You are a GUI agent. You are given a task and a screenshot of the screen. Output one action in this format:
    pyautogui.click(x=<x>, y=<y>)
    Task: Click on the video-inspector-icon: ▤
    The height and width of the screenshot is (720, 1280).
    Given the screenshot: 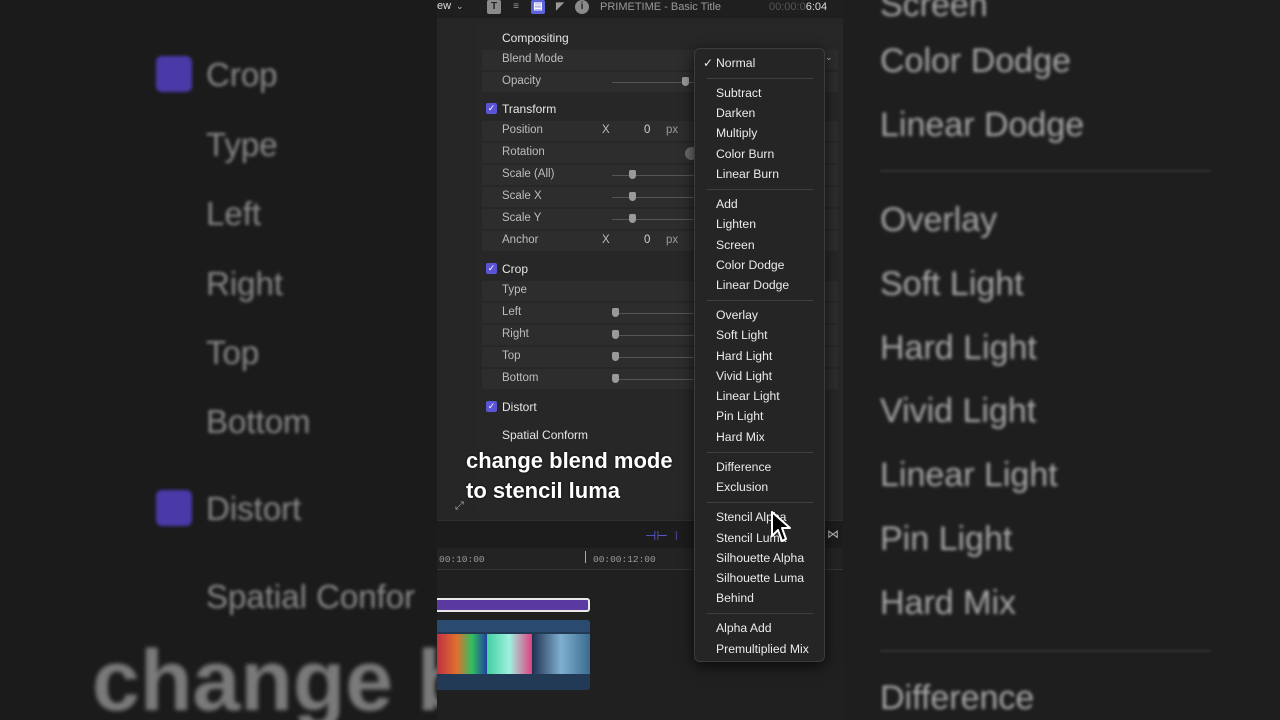 What is the action you would take?
    pyautogui.click(x=538, y=7)
    